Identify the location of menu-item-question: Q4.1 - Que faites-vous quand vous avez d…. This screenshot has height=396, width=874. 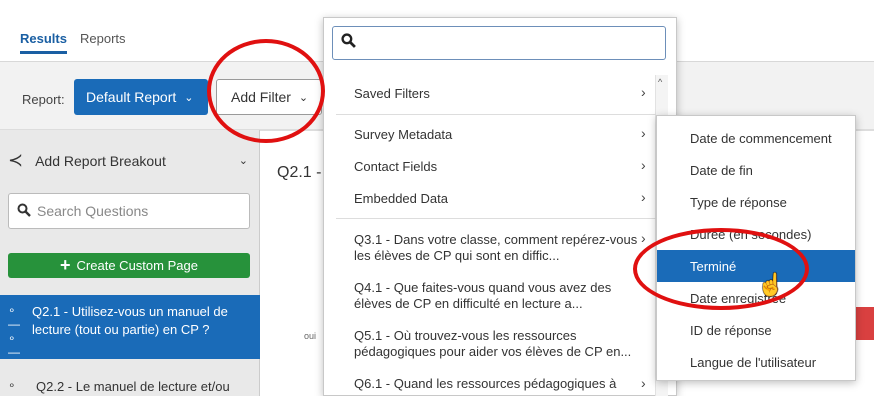
(489, 296).